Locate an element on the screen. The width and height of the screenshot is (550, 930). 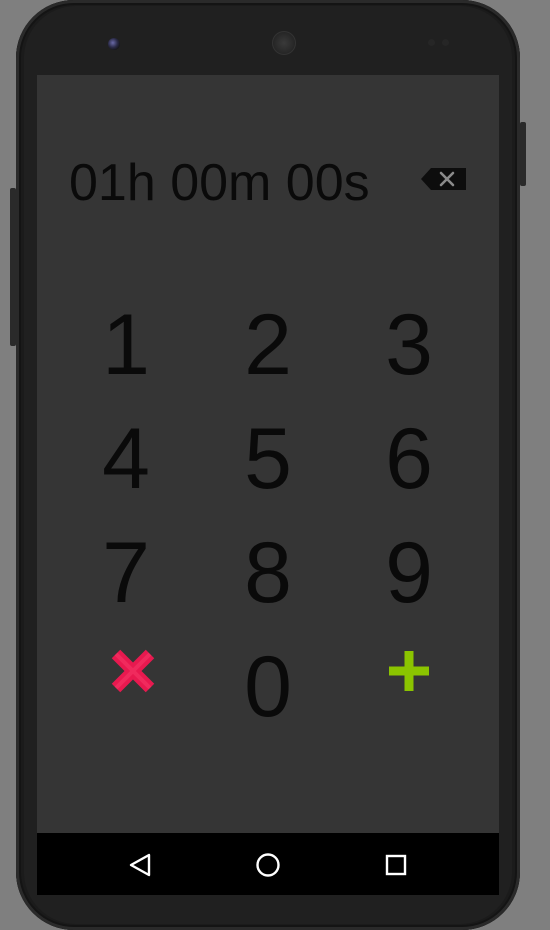
key-2: 2 is located at coordinates (268, 345).